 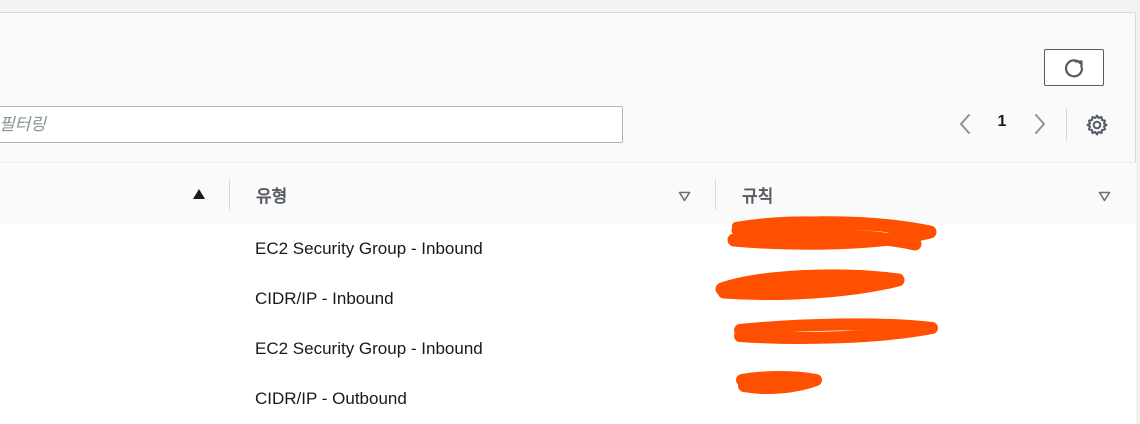 I want to click on sort-ascending-icon, so click(x=199, y=196).